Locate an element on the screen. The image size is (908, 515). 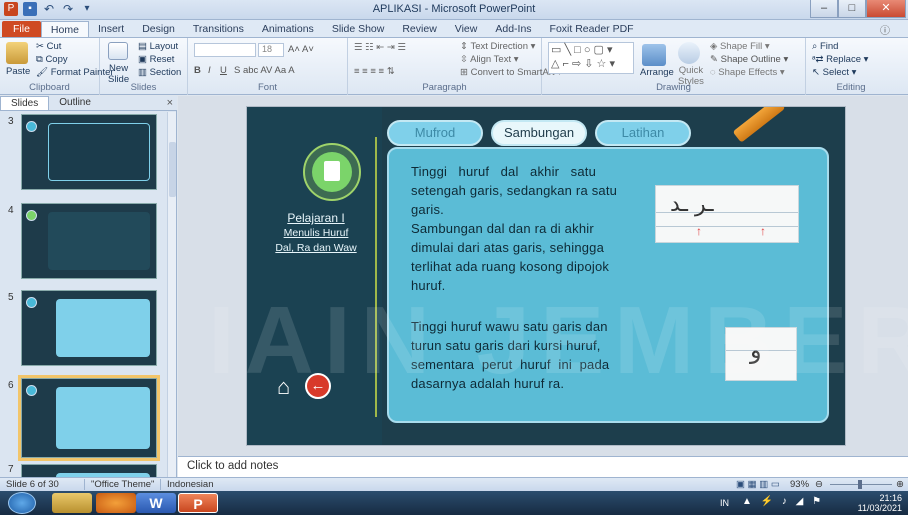
replace-button: ᵃ⇄ Replace ▾ is located at coordinates (840, 59).